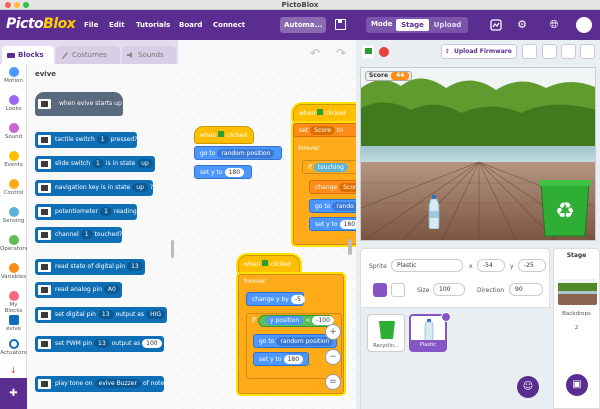 This screenshot has width=600, height=409. Describe the element at coordinates (522, 25) in the screenshot. I see `gear-icon: ⚙` at that location.